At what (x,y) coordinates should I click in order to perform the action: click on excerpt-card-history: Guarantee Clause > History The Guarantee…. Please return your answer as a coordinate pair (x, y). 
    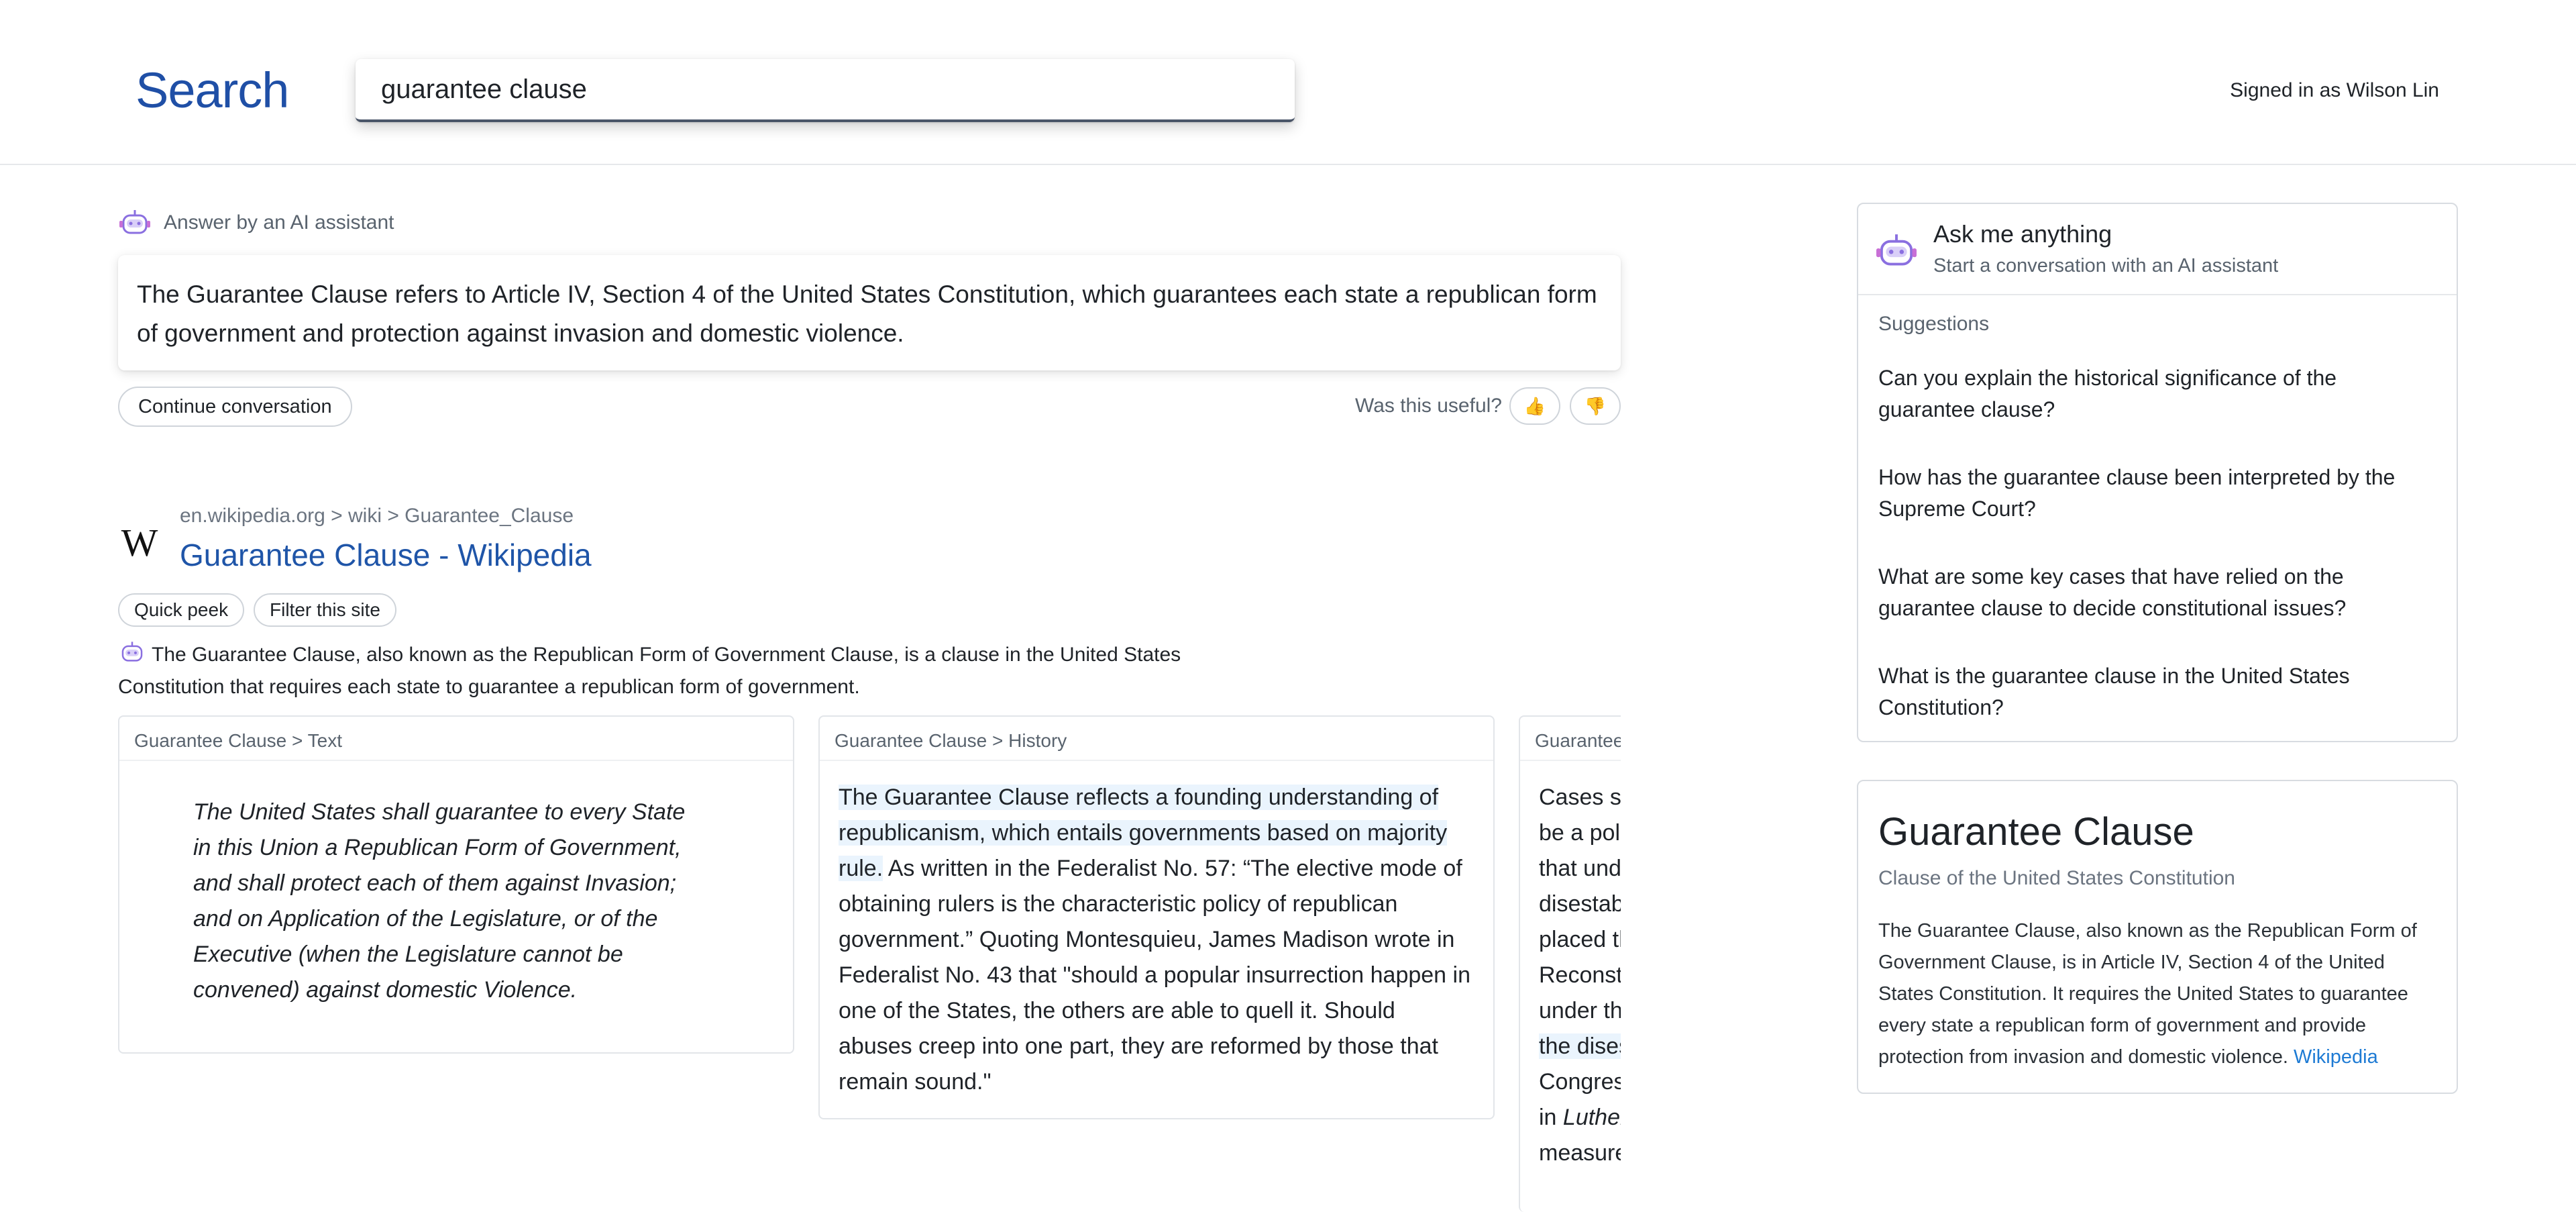
    Looking at the image, I should click on (1156, 917).